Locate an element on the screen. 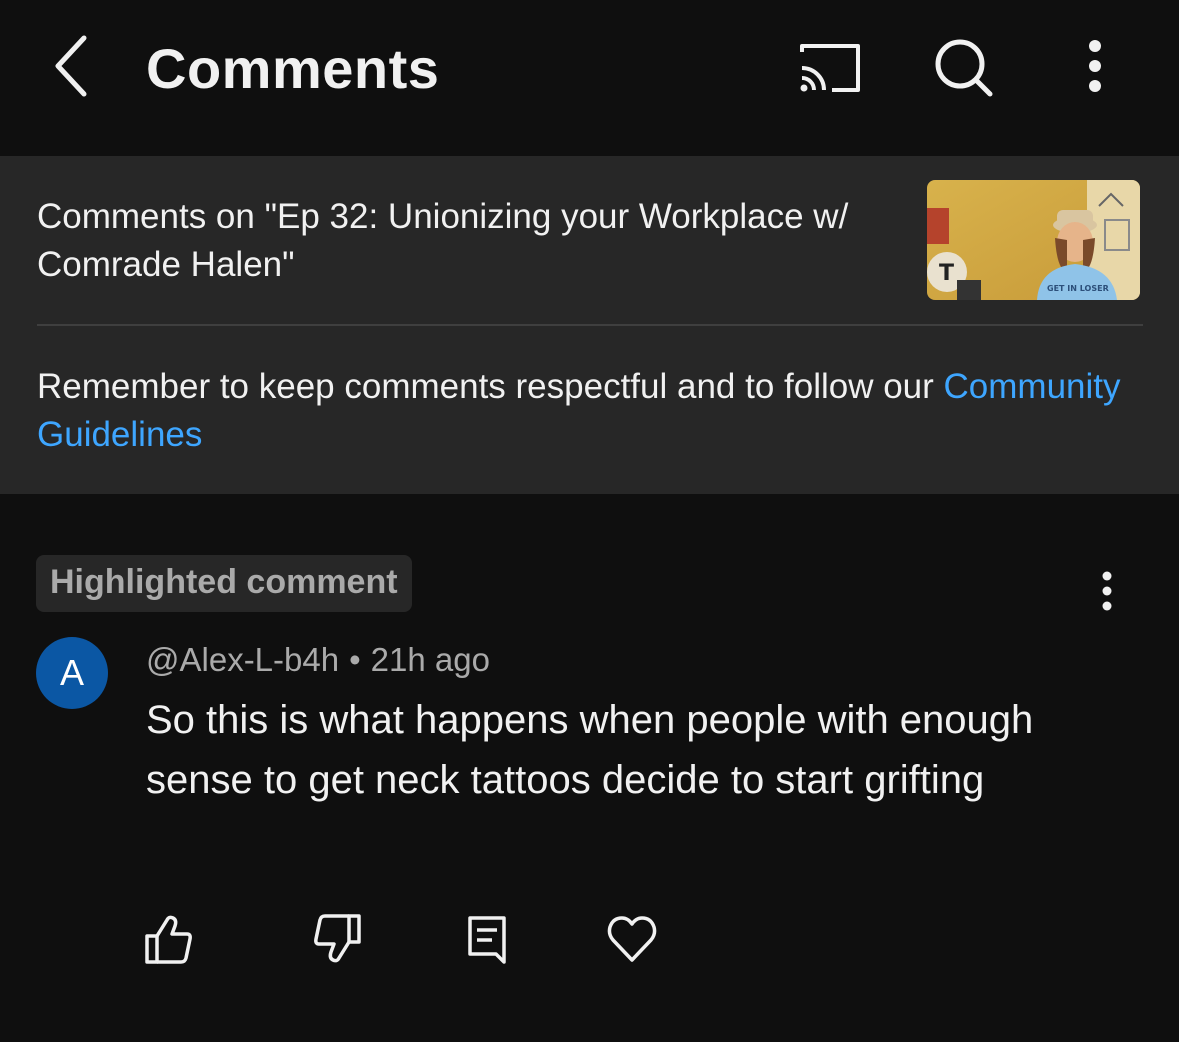  heart-icon is located at coordinates (632, 939).